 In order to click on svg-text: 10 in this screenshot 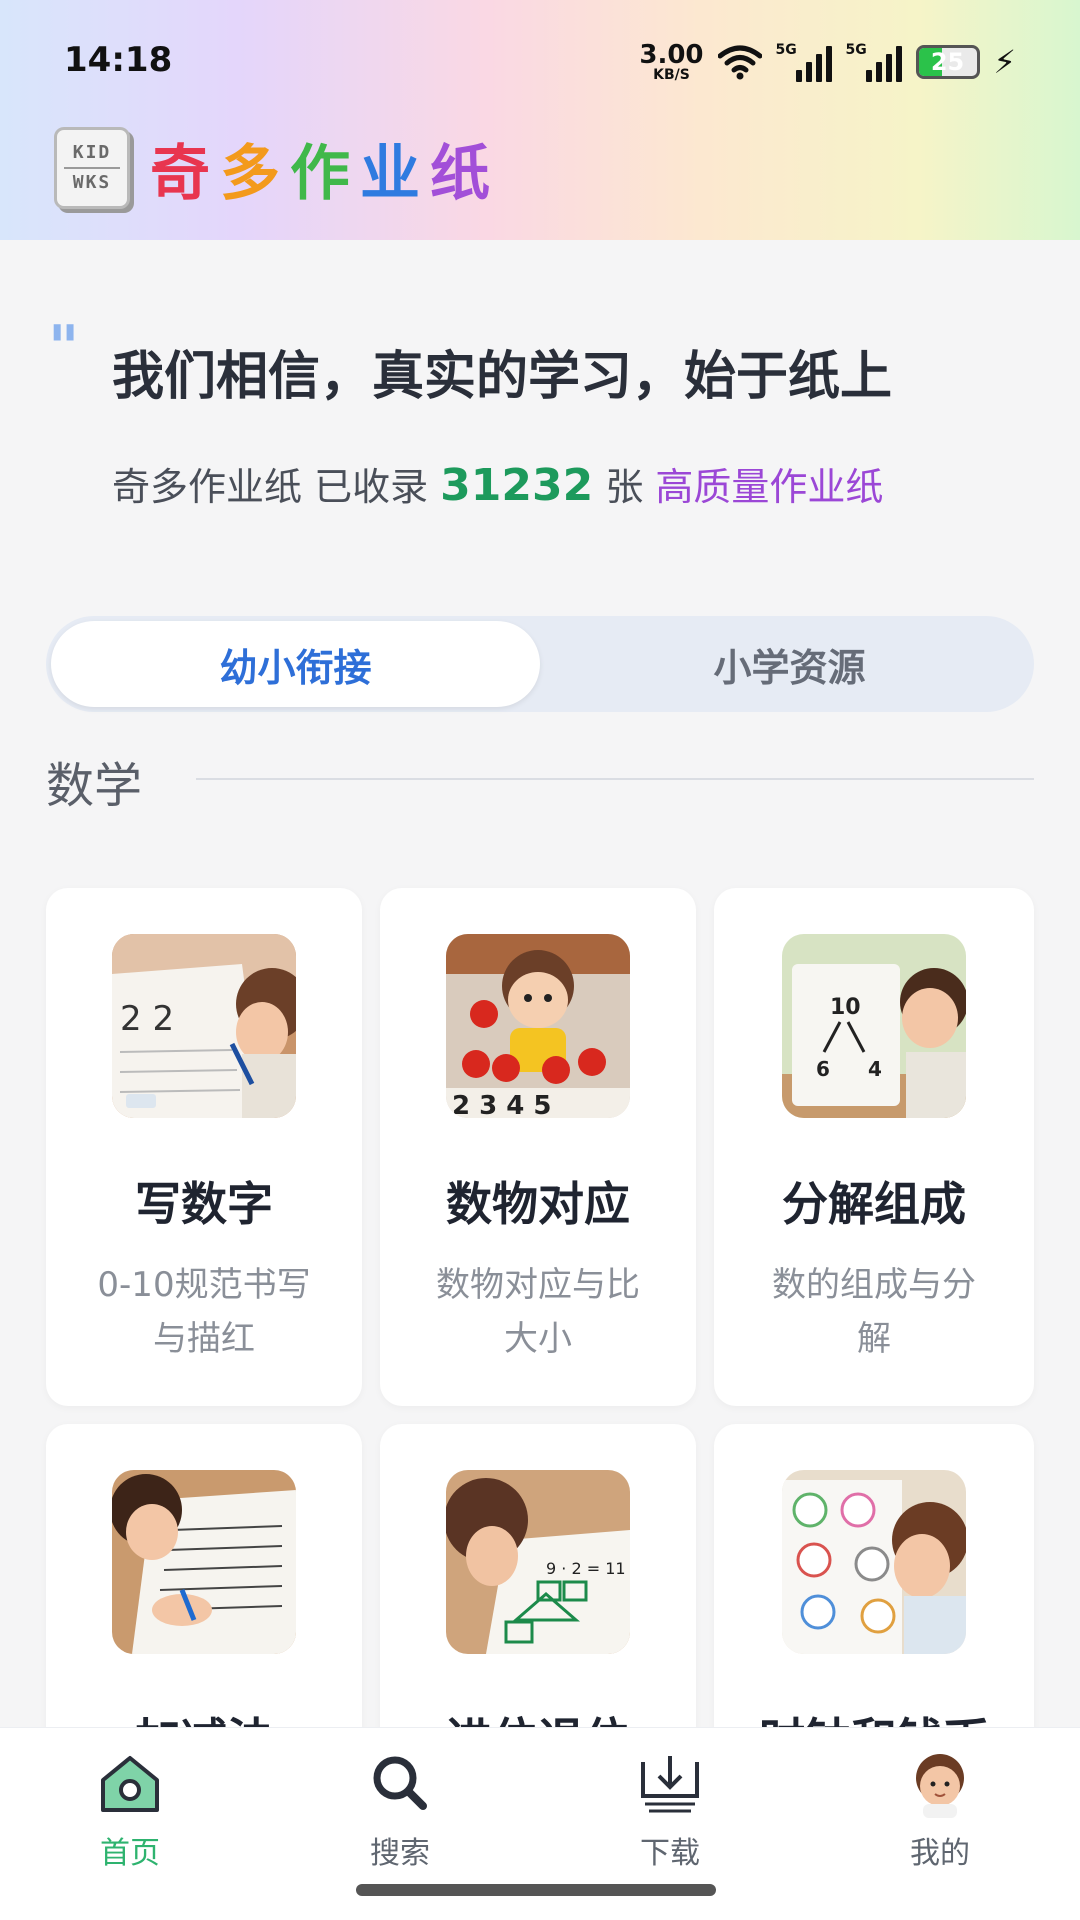, I will do `click(845, 1007)`.